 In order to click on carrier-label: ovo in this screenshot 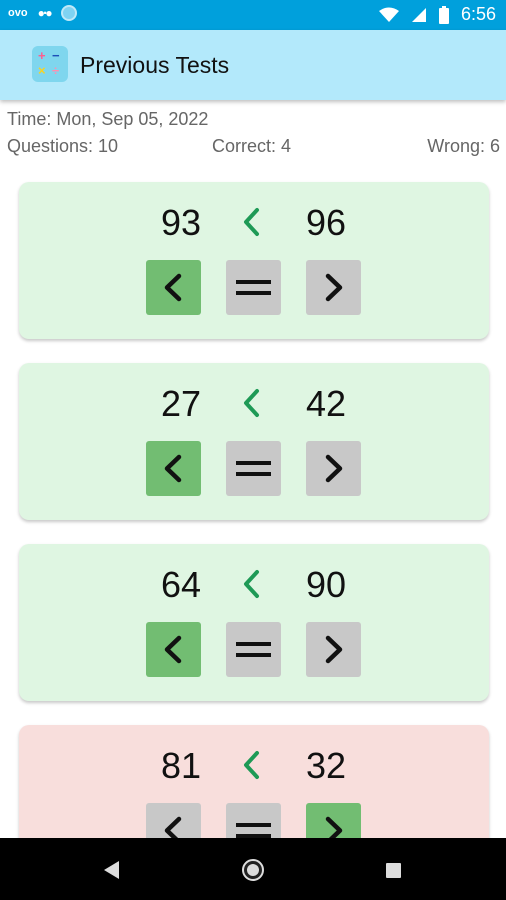, I will do `click(18, 13)`.